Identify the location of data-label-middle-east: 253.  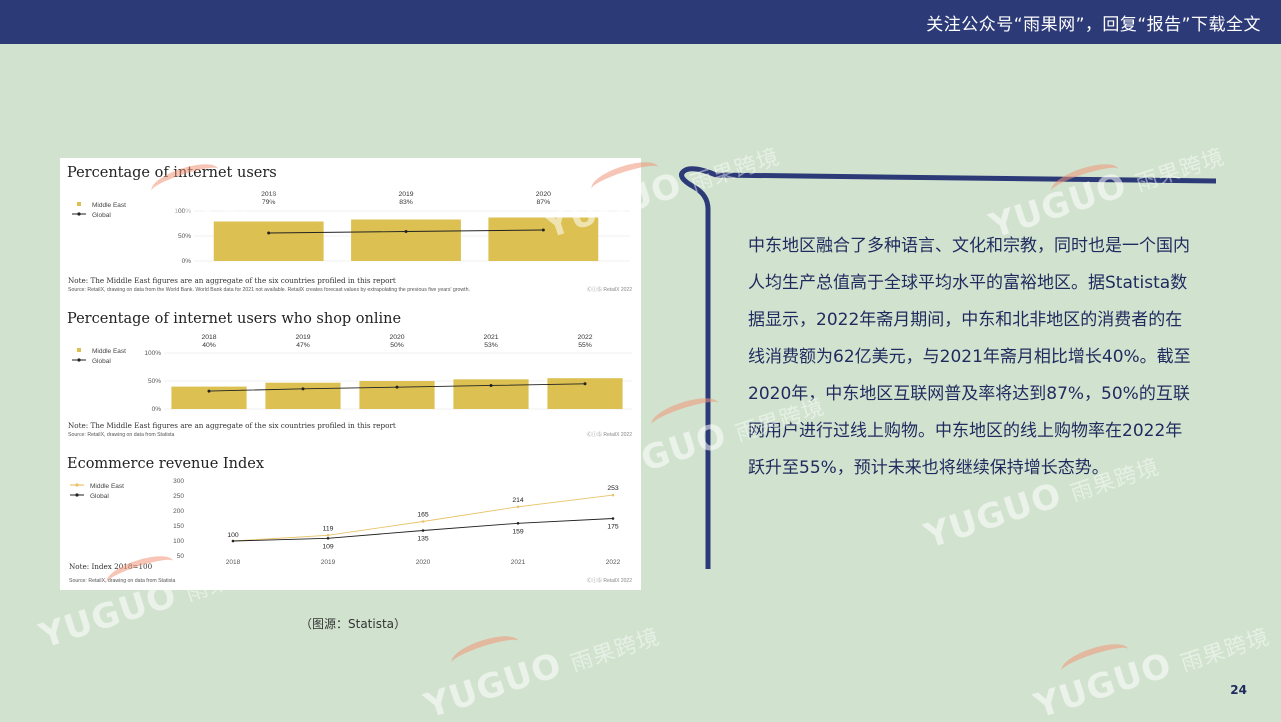
(613, 488).